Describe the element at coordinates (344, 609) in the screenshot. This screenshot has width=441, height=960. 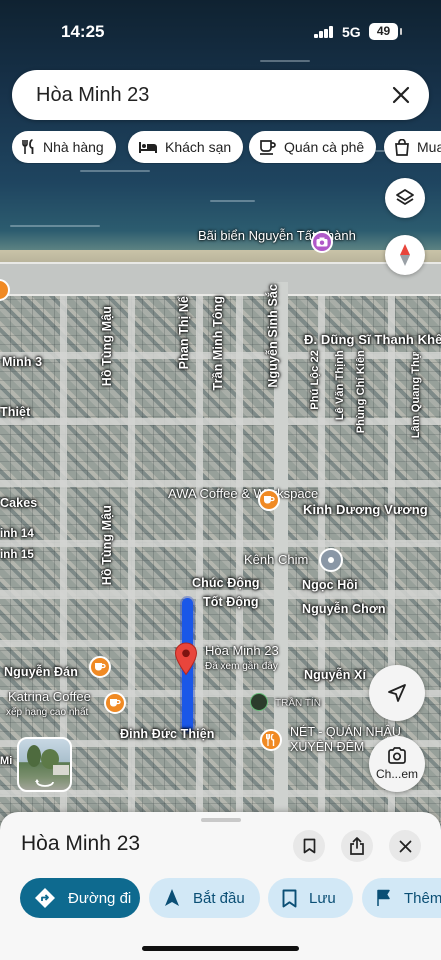
I see `street-label: Nguyễn Chơn` at that location.